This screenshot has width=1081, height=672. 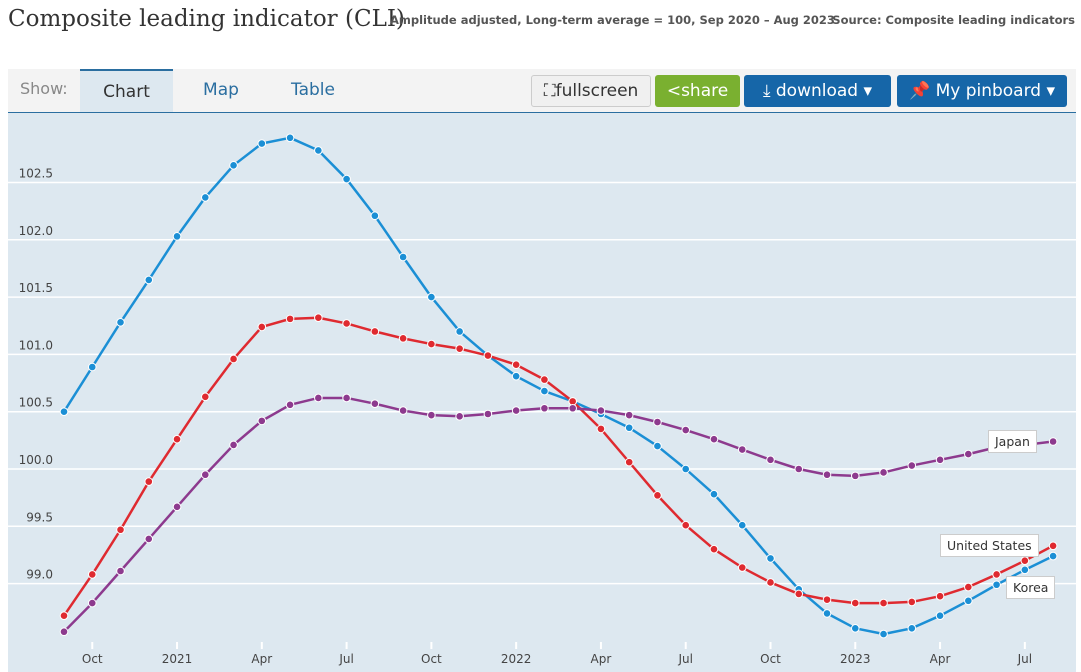 What do you see at coordinates (36, 174) in the screenshot?
I see `y-tick-label: 102.5` at bounding box center [36, 174].